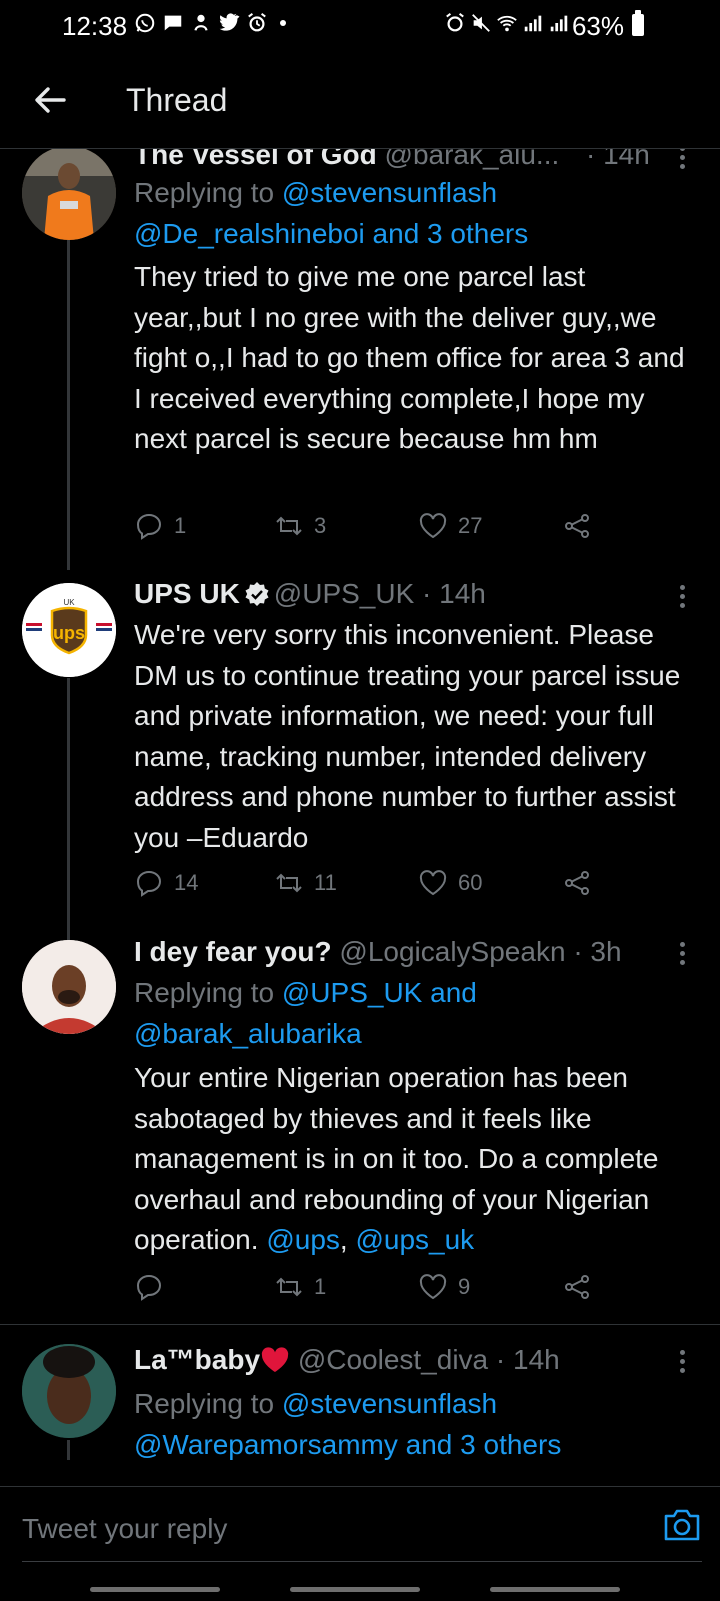  What do you see at coordinates (470, 525) in the screenshot?
I see `like-count: 27` at bounding box center [470, 525].